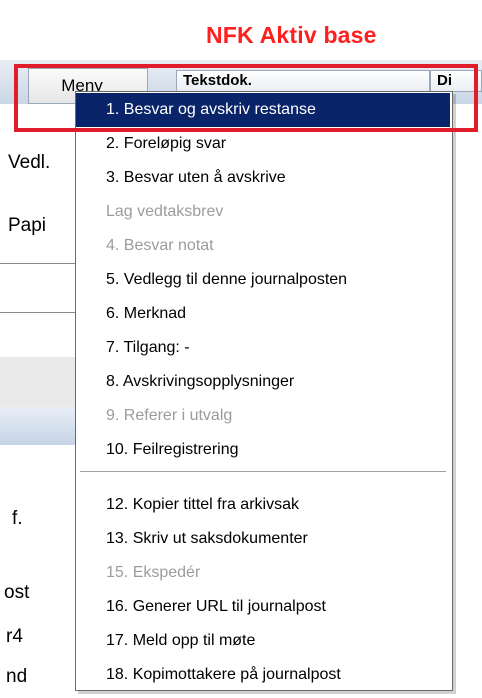  What do you see at coordinates (263, 505) in the screenshot?
I see `menu-item-kopier-tittel: 12. Kopier tittel fra arkivsak` at bounding box center [263, 505].